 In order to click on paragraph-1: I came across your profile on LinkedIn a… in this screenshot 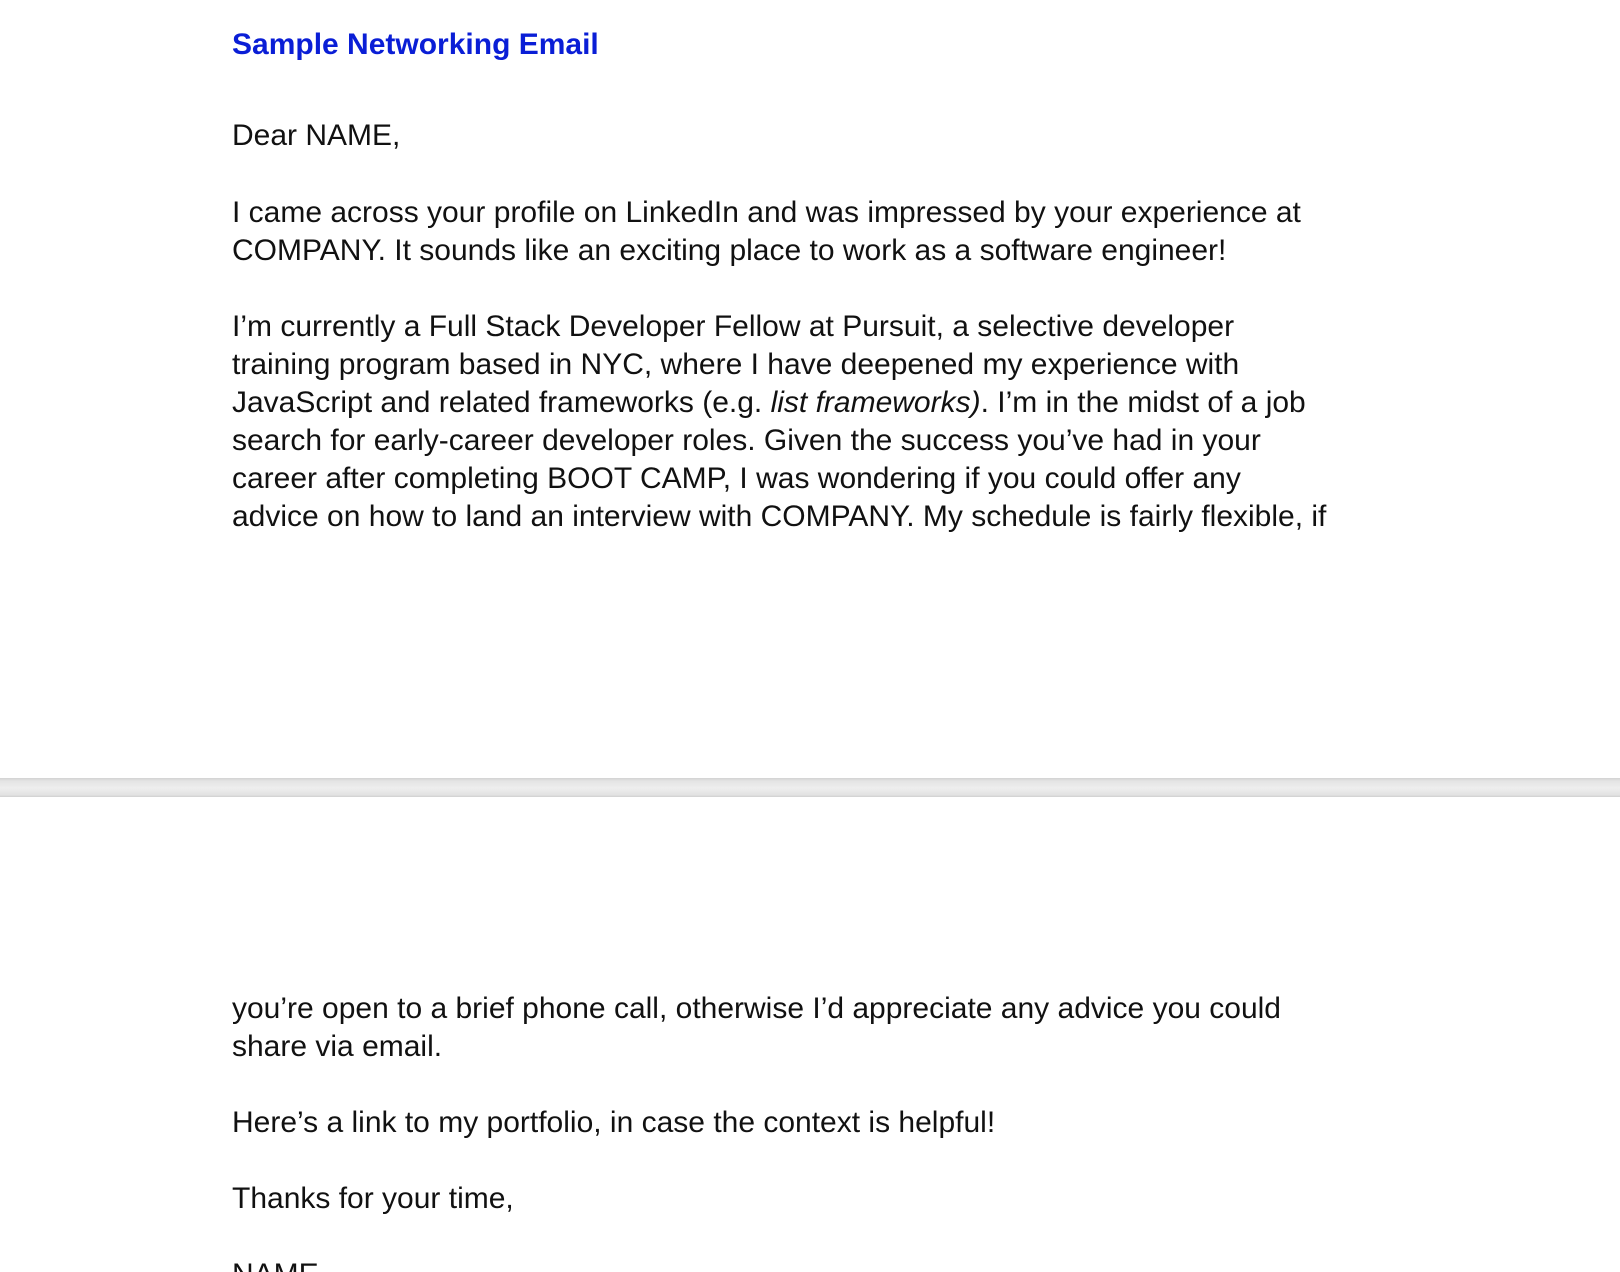, I will do `click(822, 232)`.